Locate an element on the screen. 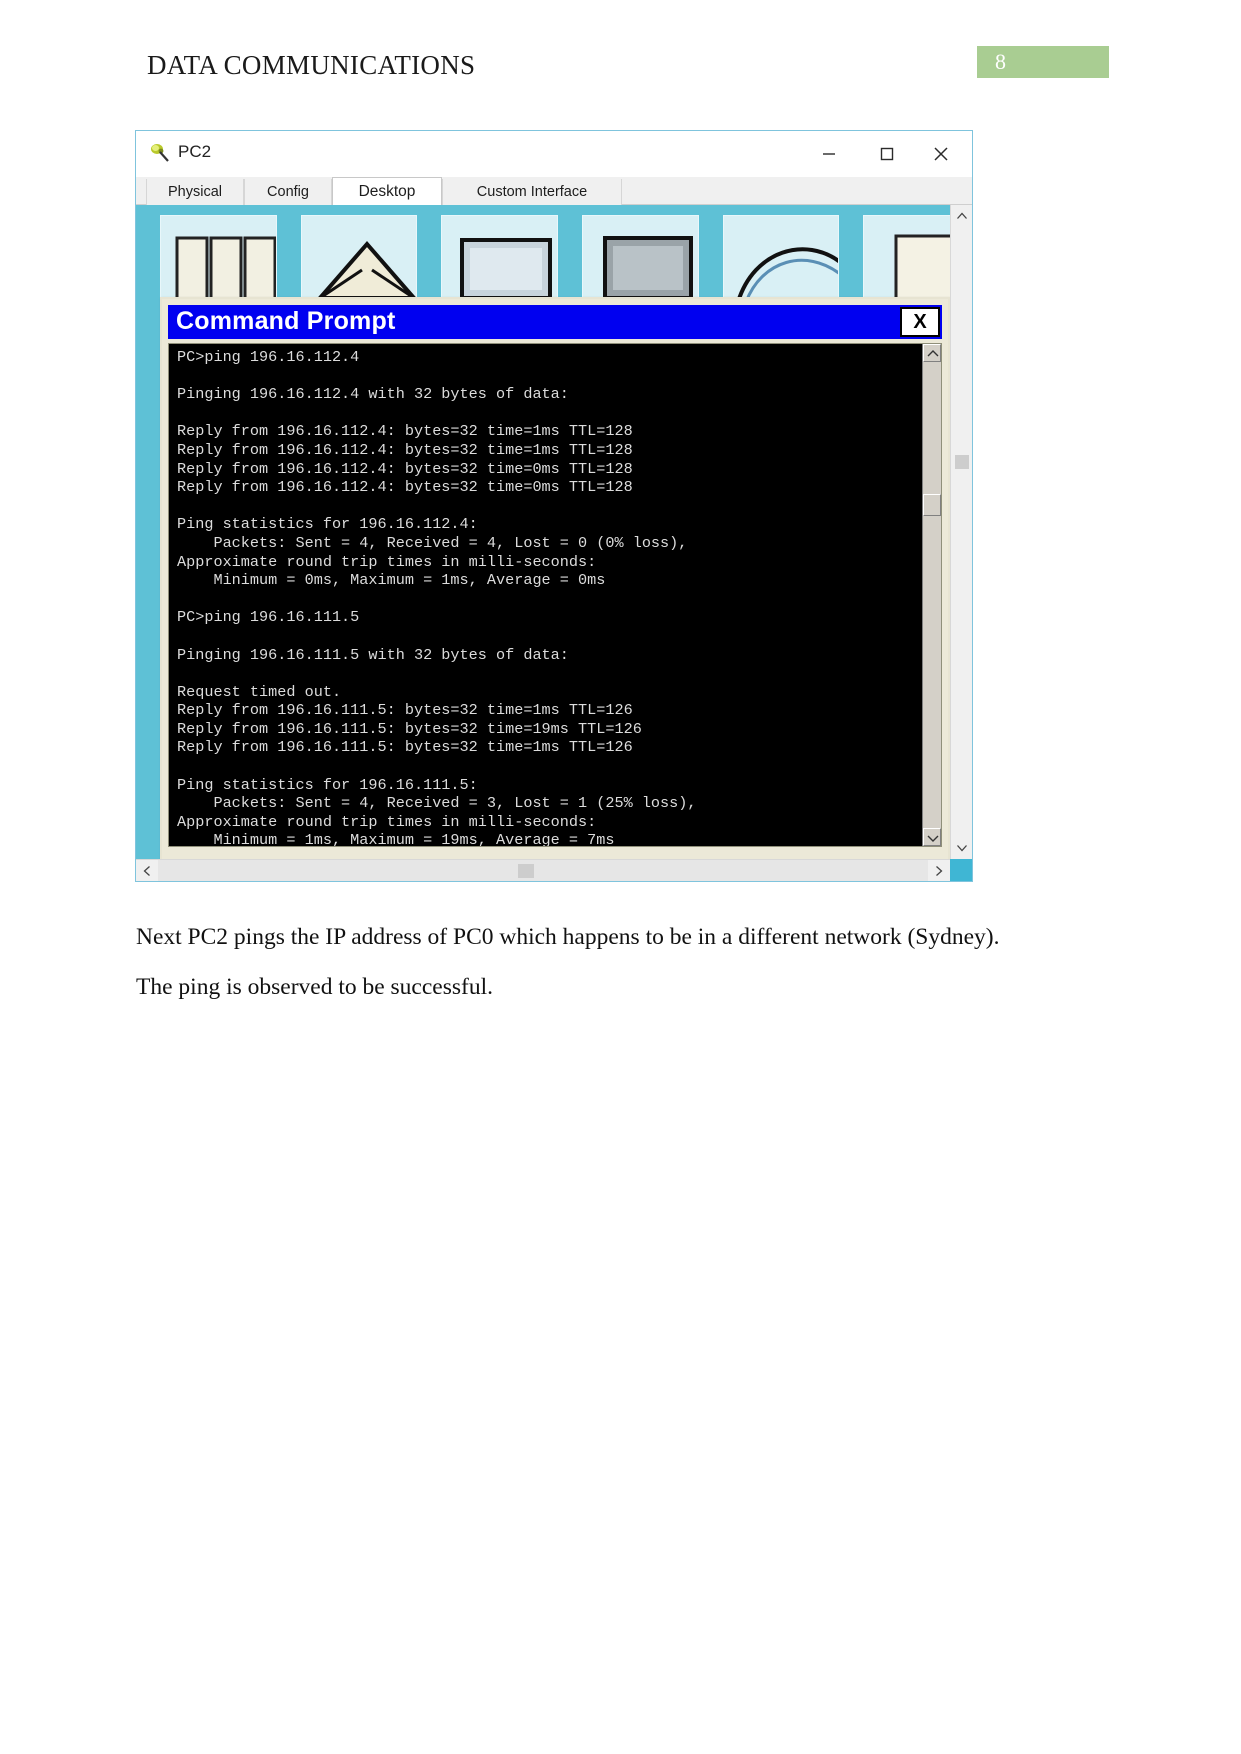 This screenshot has height=1754, width=1241. tab-config: Config is located at coordinates (288, 192).